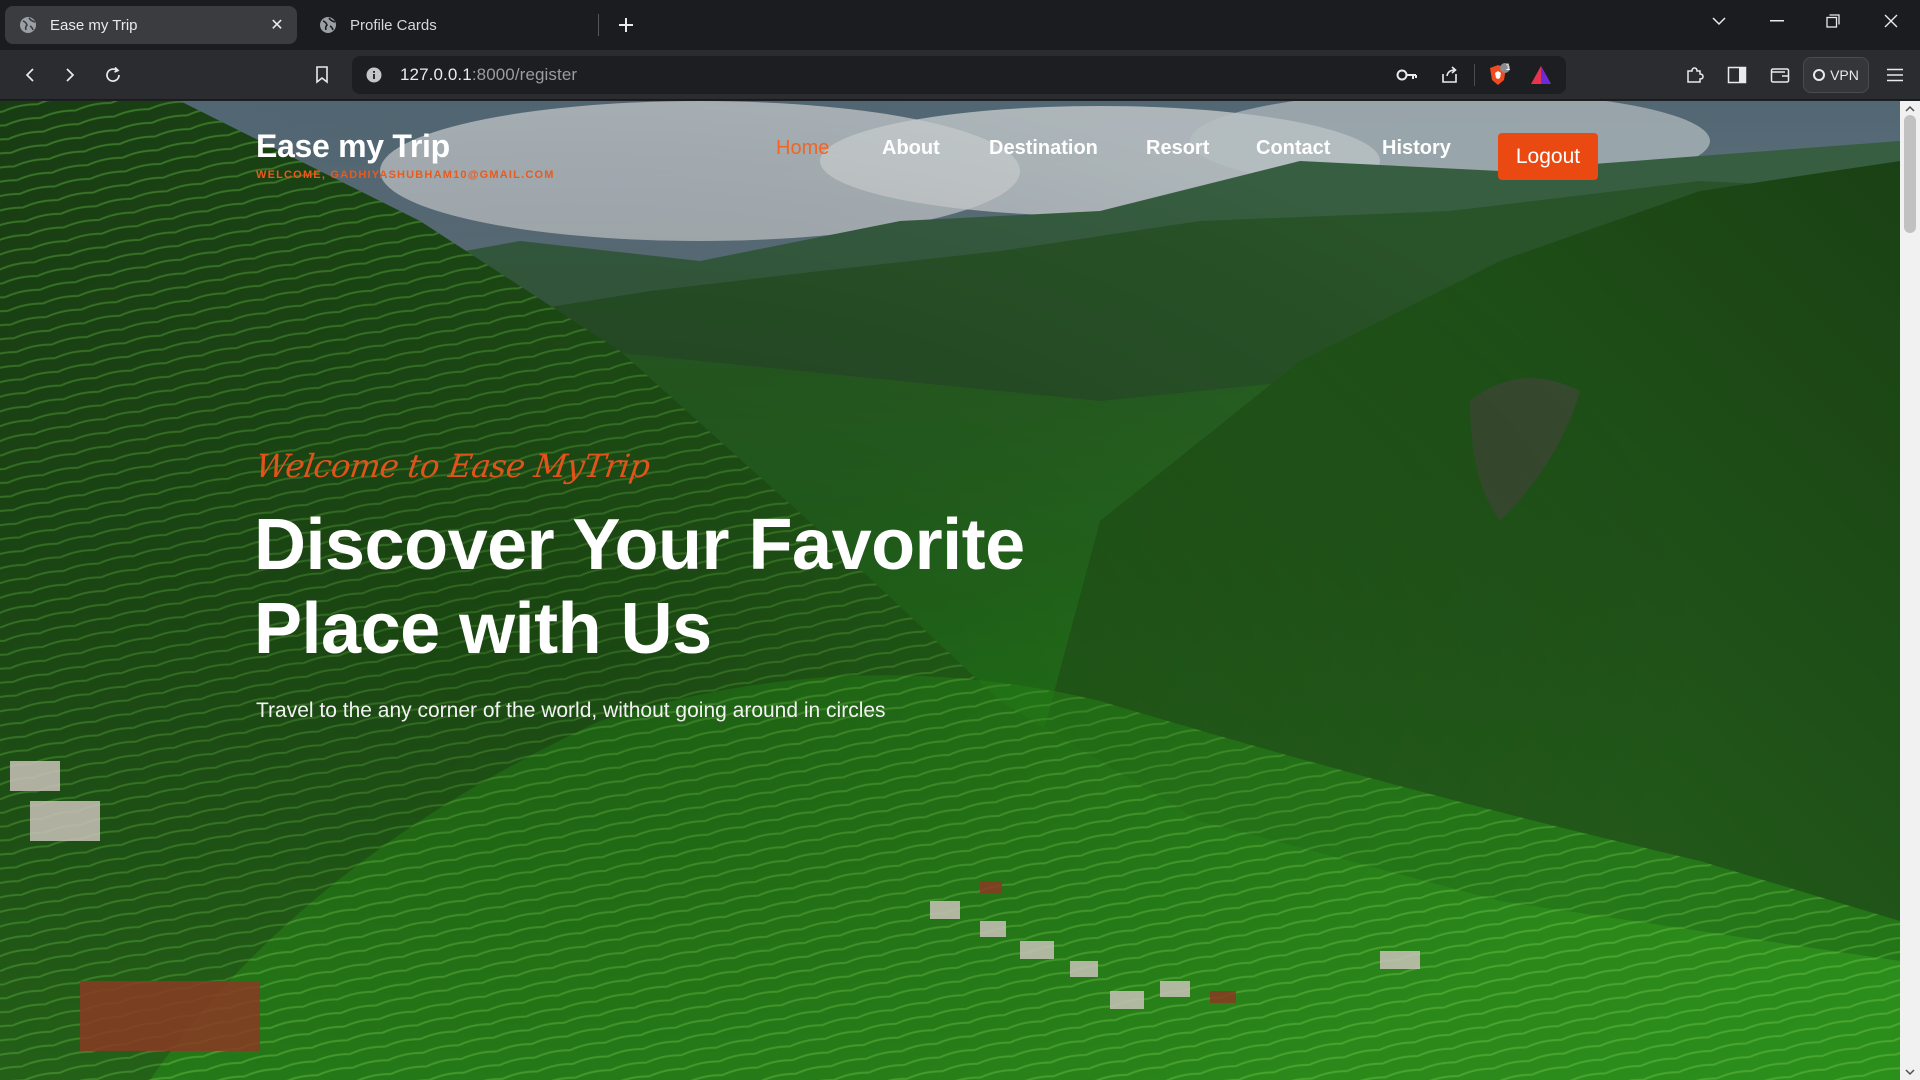 The height and width of the screenshot is (1080, 1920). Describe the element at coordinates (1910, 1072) in the screenshot. I see `scroll-down-icon` at that location.